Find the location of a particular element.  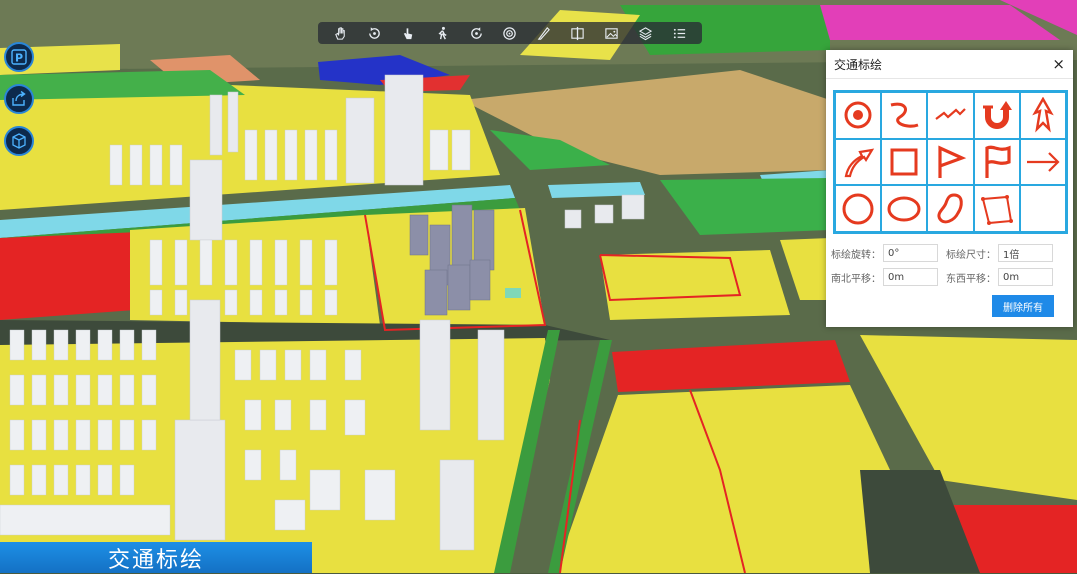

s-curve-symbol-icon is located at coordinates (904, 115).